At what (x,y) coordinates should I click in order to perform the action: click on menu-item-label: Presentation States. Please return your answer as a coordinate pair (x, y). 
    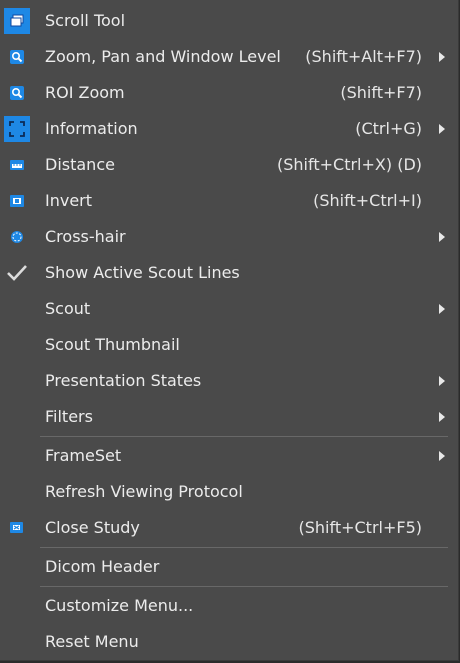
    Looking at the image, I should click on (123, 380).